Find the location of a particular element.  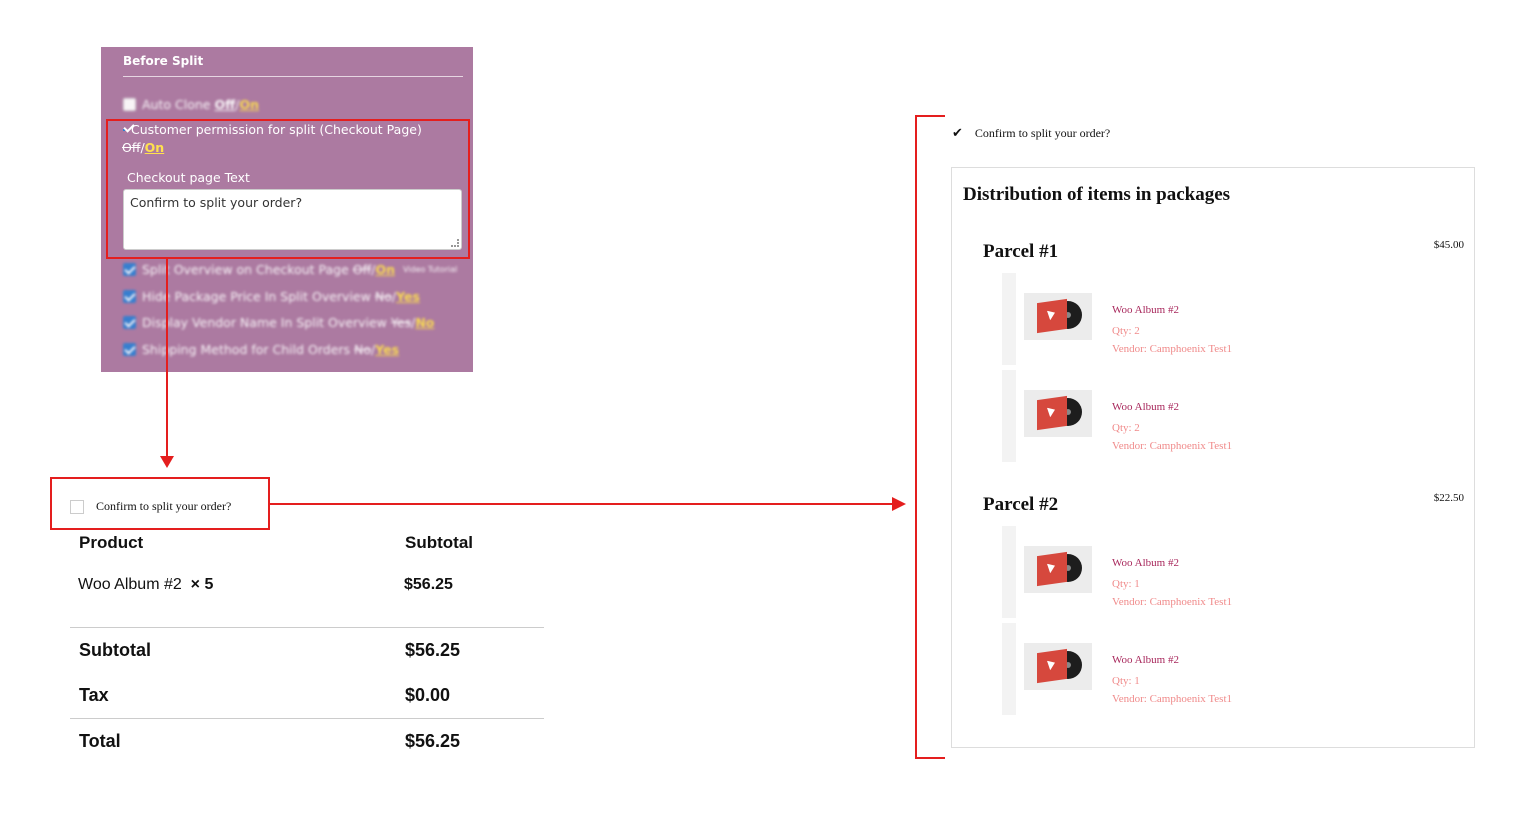

hide-package-price-on: Yes is located at coordinates (408, 296).